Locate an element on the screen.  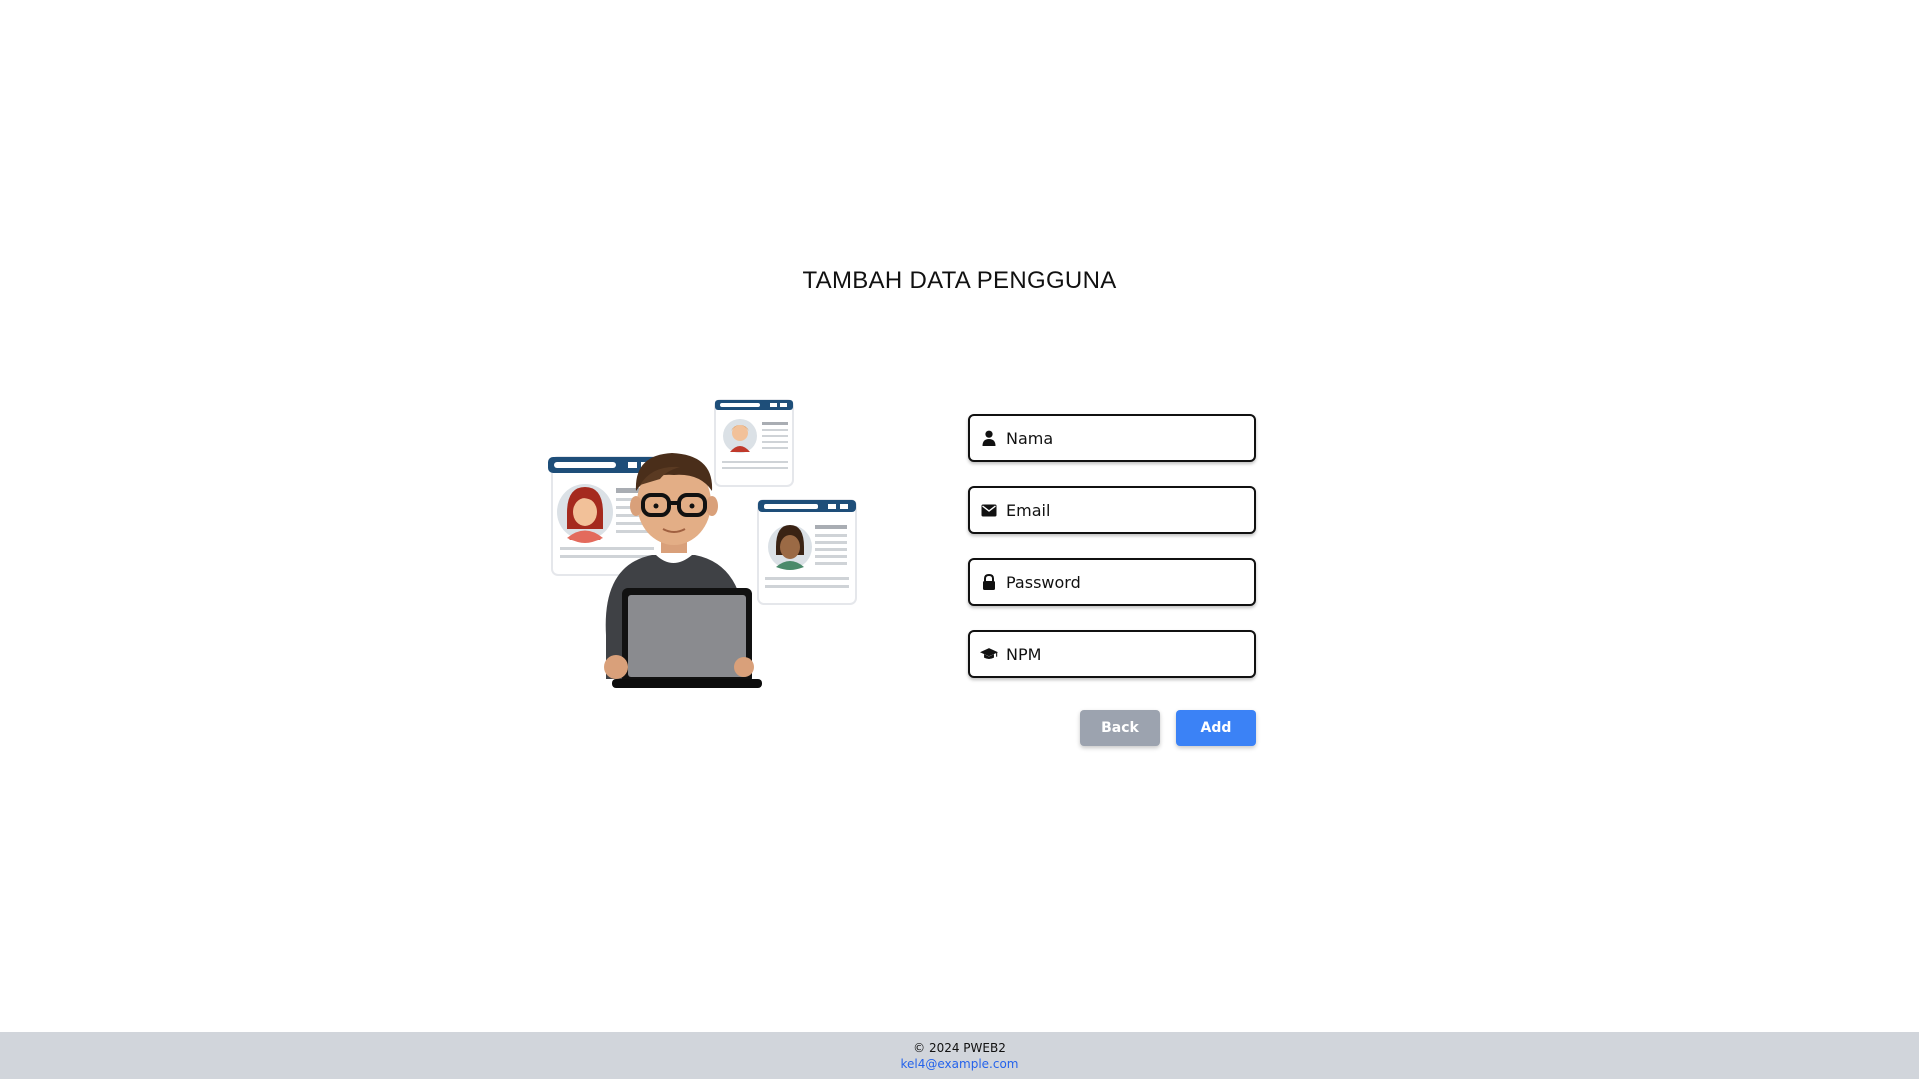
envelope-icon is located at coordinates (989, 510).